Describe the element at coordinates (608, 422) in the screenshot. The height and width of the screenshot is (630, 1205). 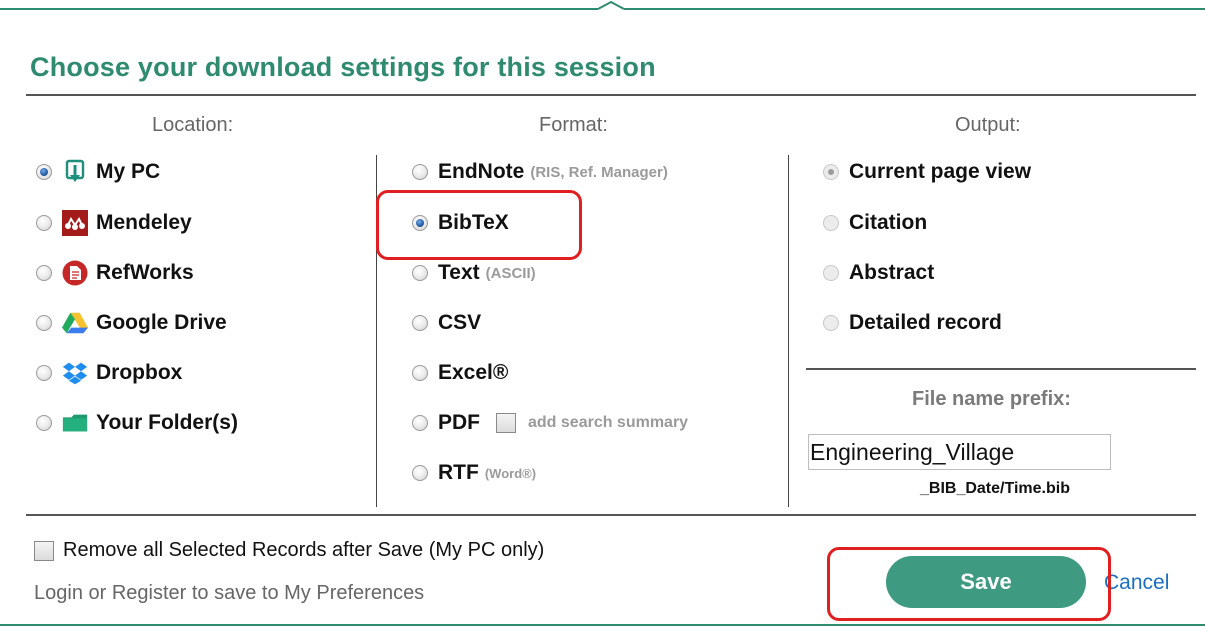
I see `add-search-summary-label: add search summary` at that location.